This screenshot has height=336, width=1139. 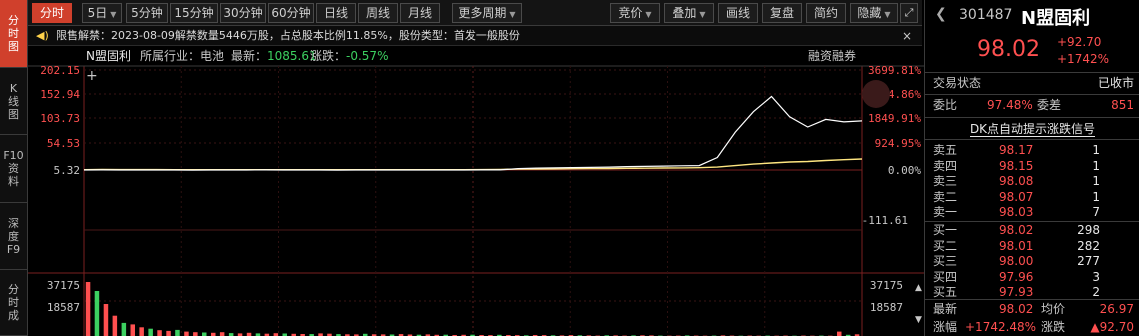 I want to click on index-axis-label: -111.61, so click(x=885, y=220).